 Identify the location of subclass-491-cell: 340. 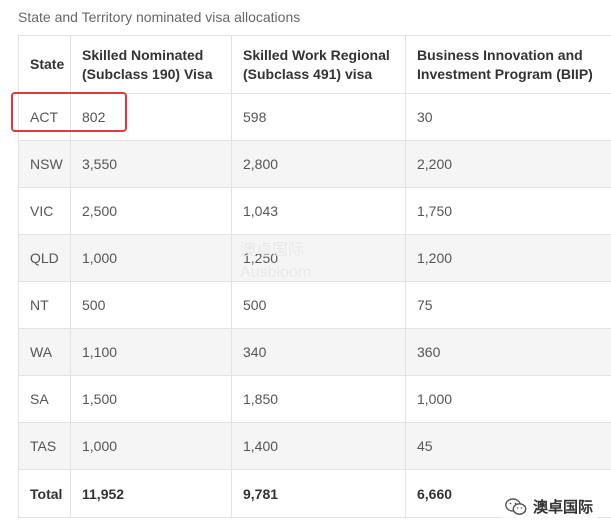
(318, 352).